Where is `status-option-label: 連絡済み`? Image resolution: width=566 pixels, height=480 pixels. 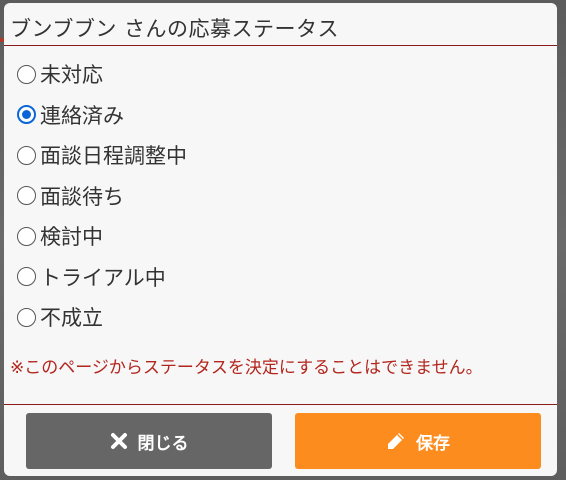
status-option-label: 連絡済み is located at coordinates (82, 115).